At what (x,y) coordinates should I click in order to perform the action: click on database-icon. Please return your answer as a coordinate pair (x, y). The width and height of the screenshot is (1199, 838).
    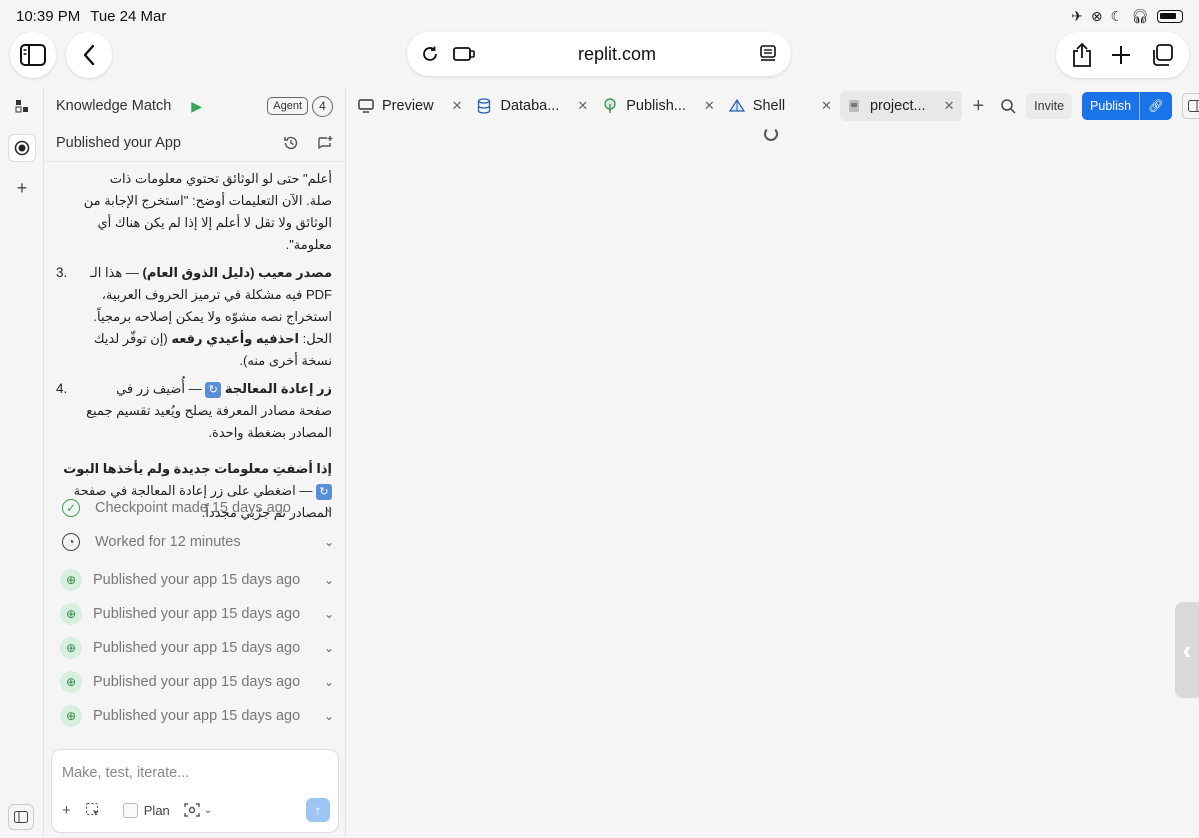
    Looking at the image, I should click on (484, 106).